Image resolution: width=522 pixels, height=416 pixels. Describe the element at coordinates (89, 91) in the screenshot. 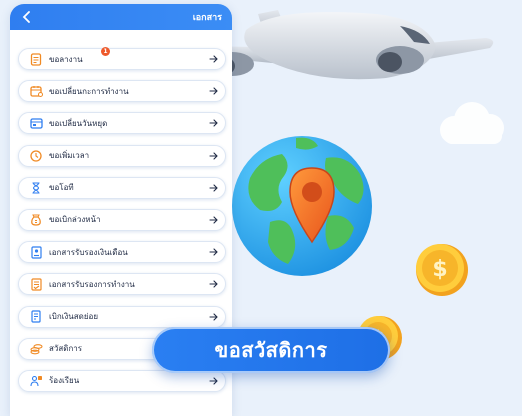

I see `menu-item-label: ขอเปลี่ยนกะการทำงาน` at that location.